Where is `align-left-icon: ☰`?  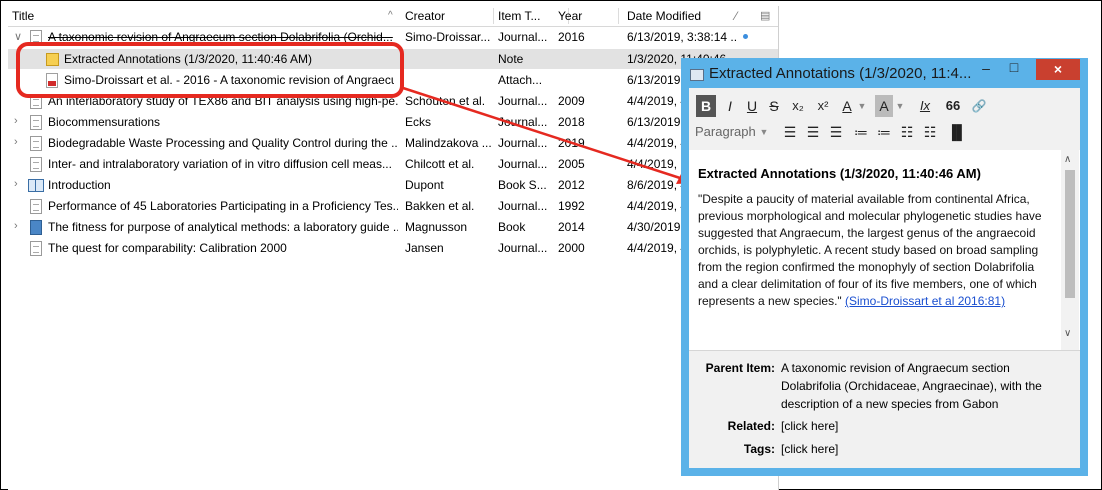
align-left-icon: ☰ is located at coordinates (790, 132).